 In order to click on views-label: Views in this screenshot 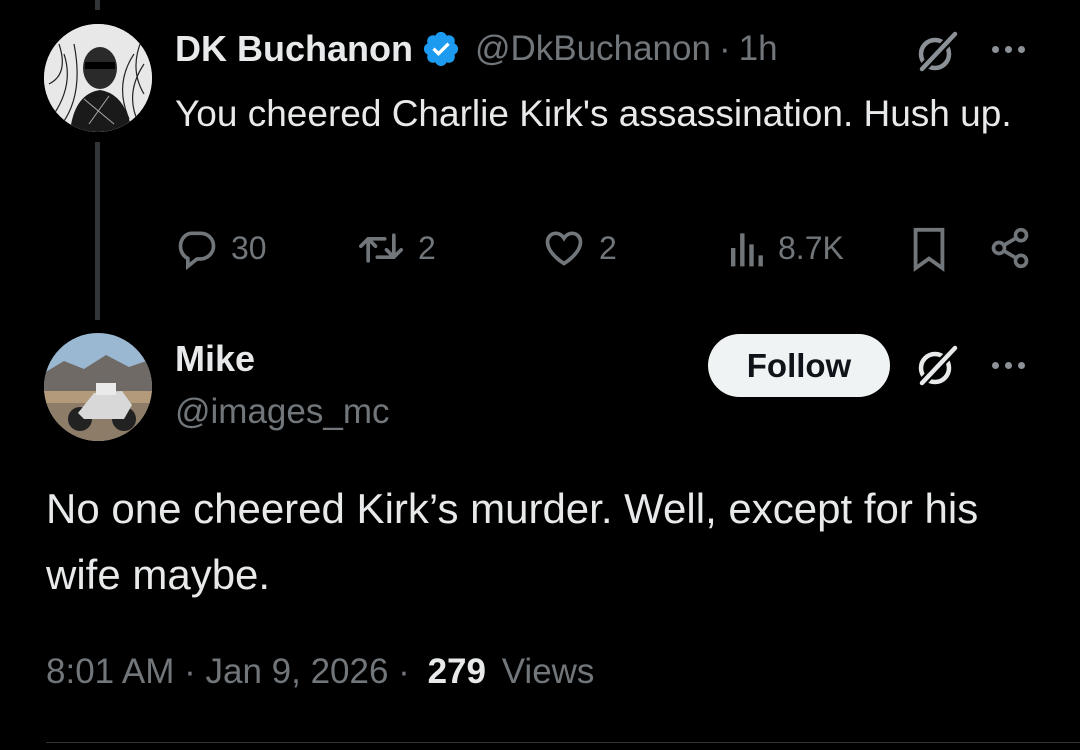, I will do `click(548, 671)`.